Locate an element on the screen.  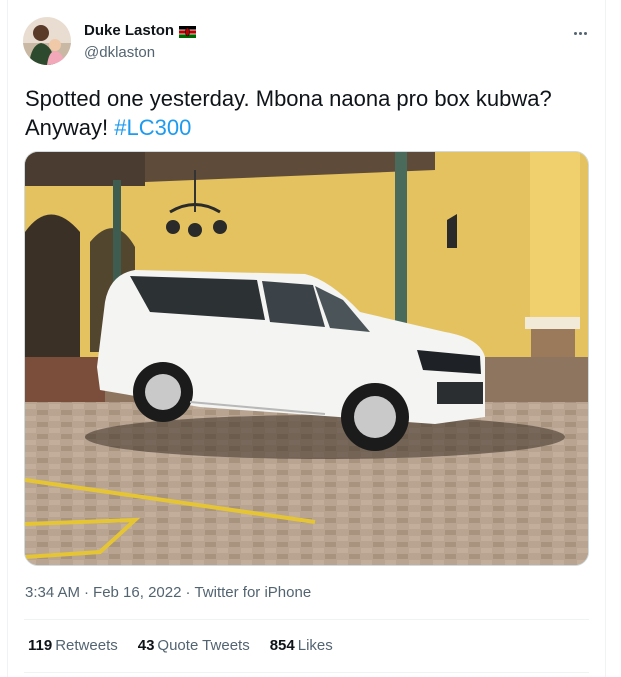
hashtag-link: #LC300 is located at coordinates (152, 127).